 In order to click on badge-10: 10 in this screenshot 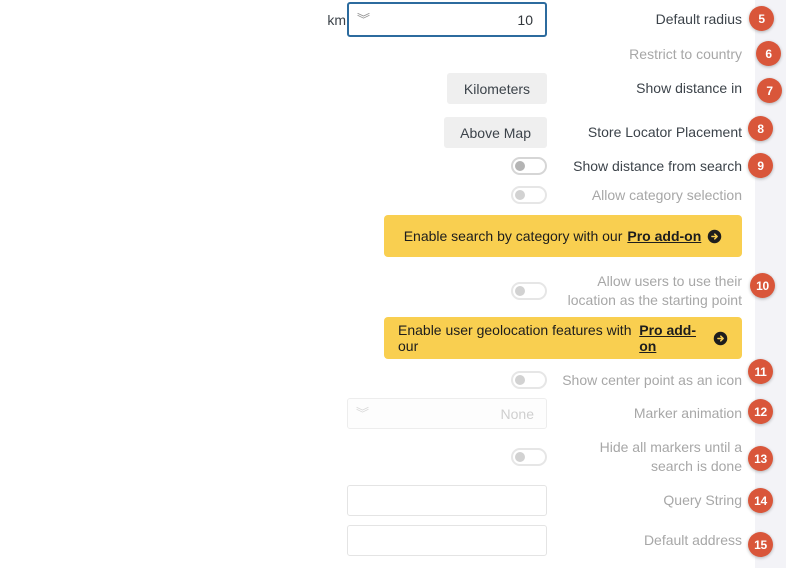, I will do `click(762, 285)`.